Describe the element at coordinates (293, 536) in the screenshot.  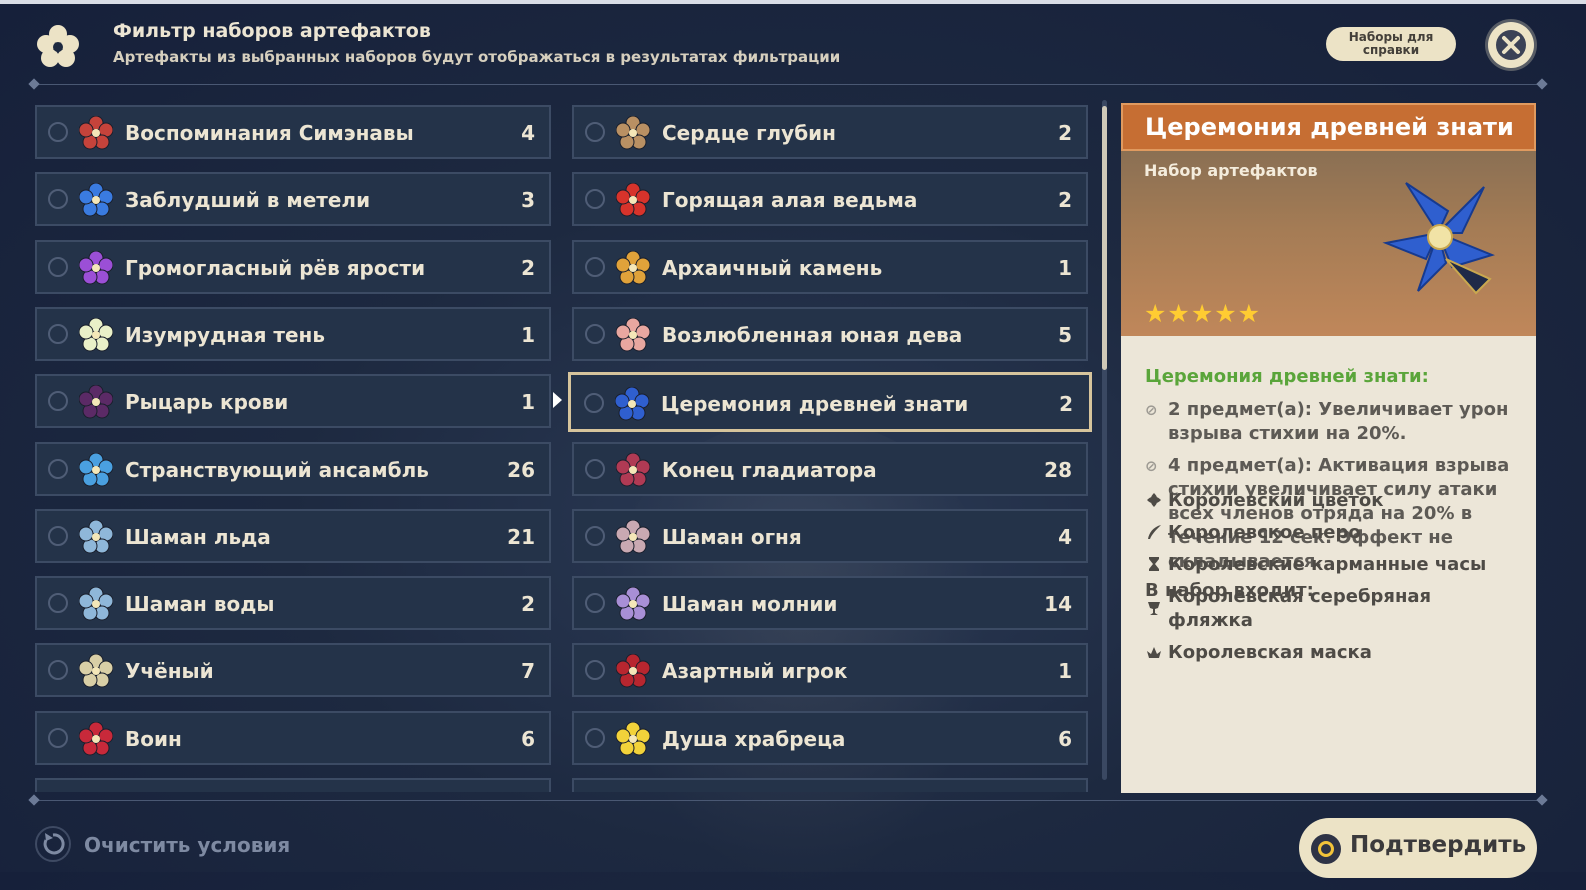
I see `artifact-set-card: Шаман льда 21` at that location.